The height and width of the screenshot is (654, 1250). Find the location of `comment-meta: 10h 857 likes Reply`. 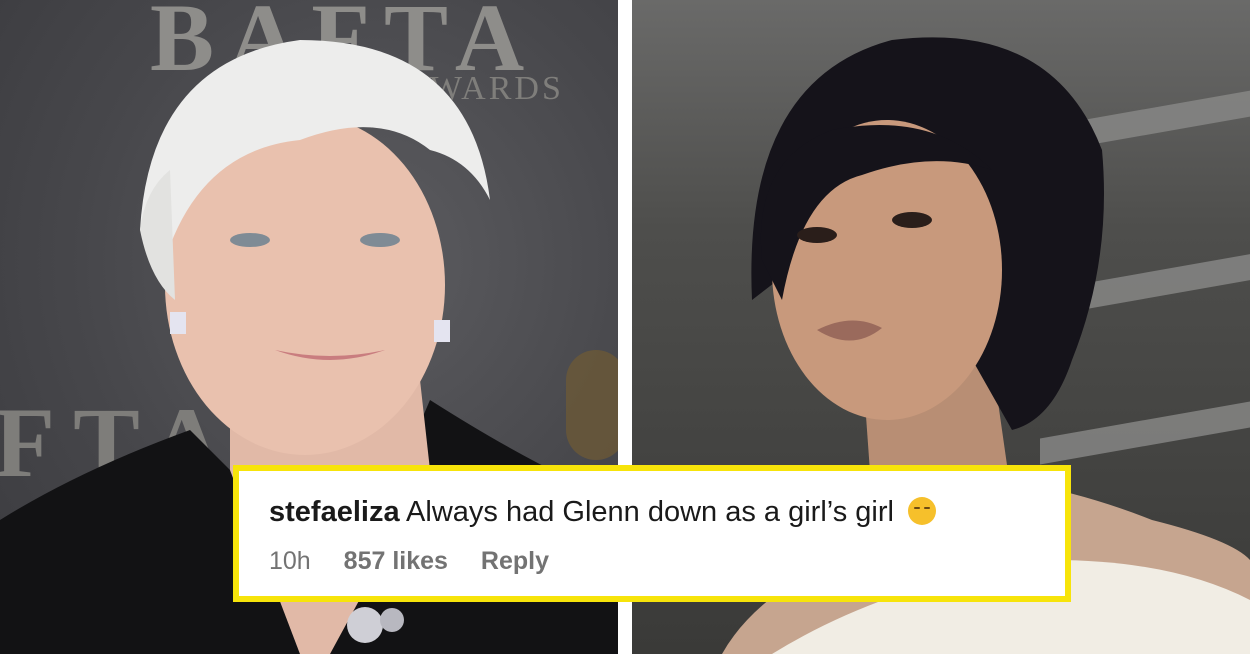

comment-meta: 10h 857 likes Reply is located at coordinates (652, 561).